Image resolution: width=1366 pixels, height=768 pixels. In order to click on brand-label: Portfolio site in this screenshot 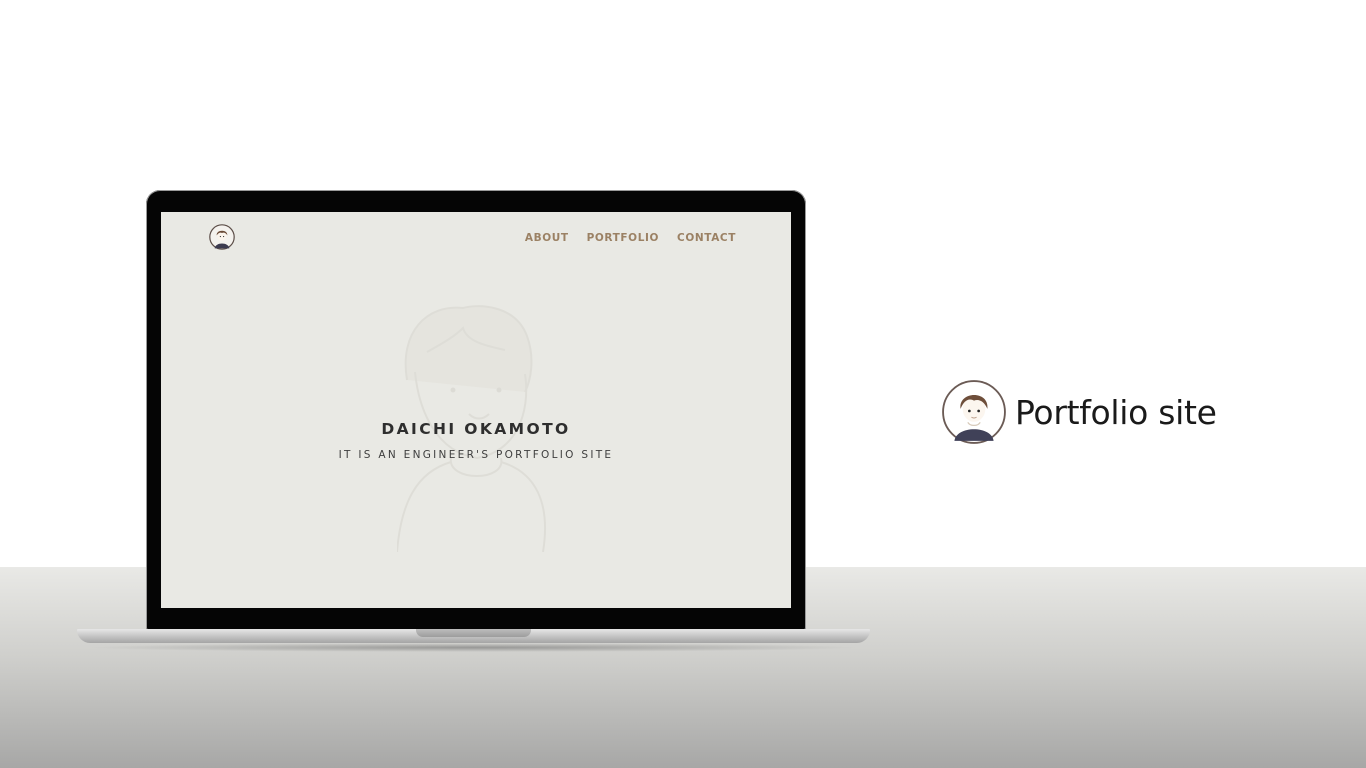, I will do `click(1116, 412)`.